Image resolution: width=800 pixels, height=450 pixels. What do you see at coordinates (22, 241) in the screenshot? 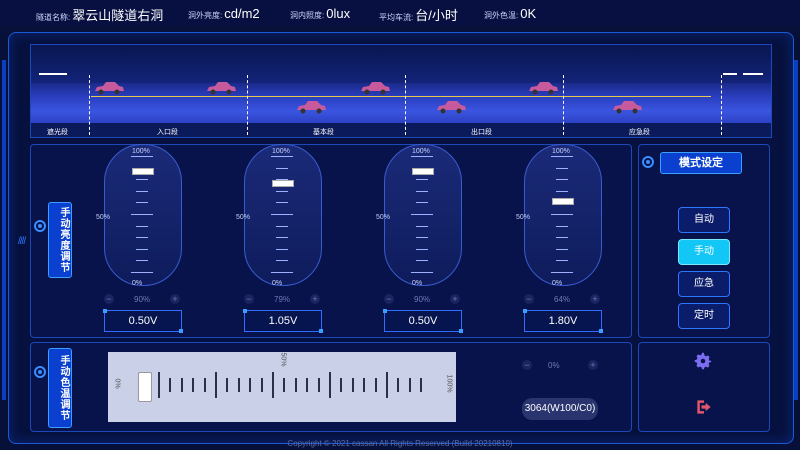
I see `slash-decoration: ////` at bounding box center [22, 241].